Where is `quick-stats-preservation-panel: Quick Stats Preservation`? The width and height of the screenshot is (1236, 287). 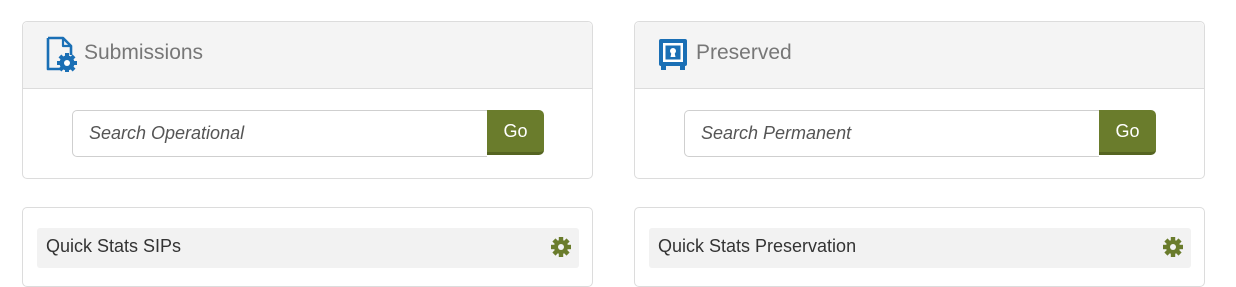 quick-stats-preservation-panel: Quick Stats Preservation is located at coordinates (919, 247).